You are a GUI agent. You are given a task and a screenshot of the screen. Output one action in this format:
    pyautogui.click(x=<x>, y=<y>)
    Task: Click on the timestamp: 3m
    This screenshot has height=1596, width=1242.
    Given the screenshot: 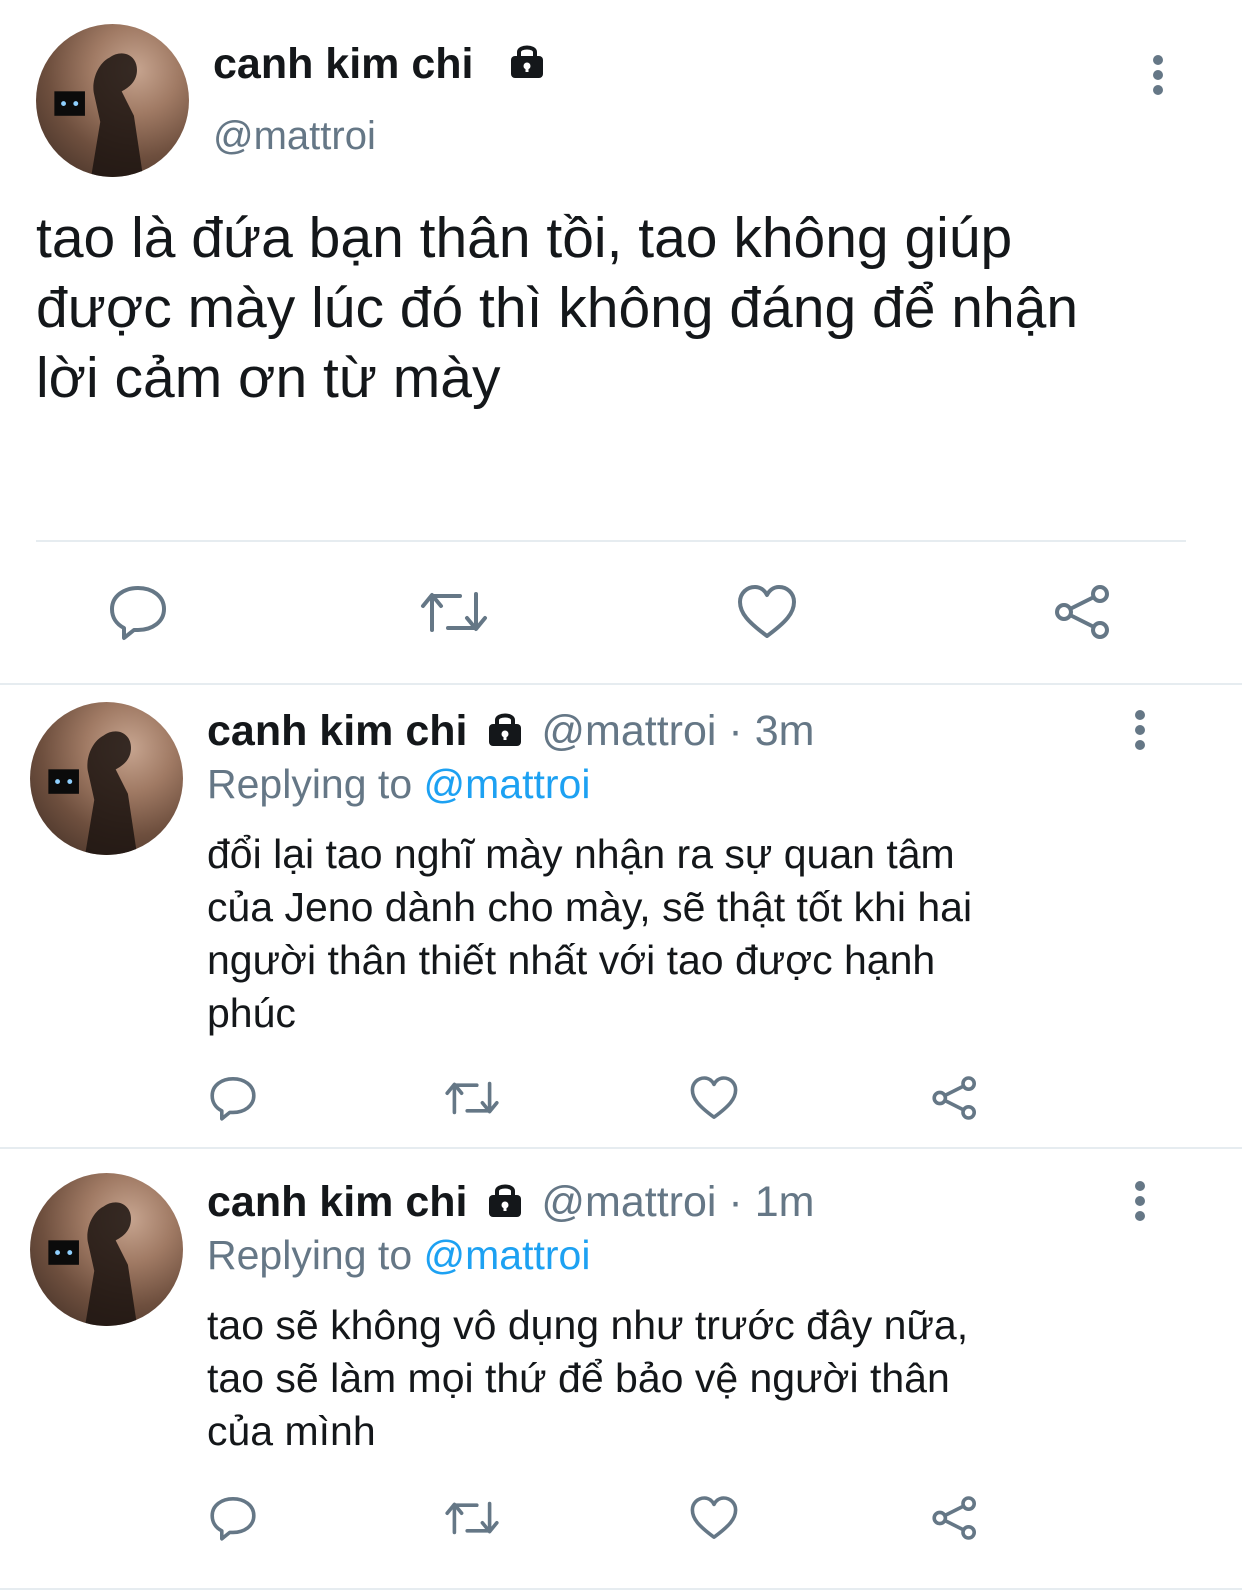 What is the action you would take?
    pyautogui.click(x=785, y=731)
    